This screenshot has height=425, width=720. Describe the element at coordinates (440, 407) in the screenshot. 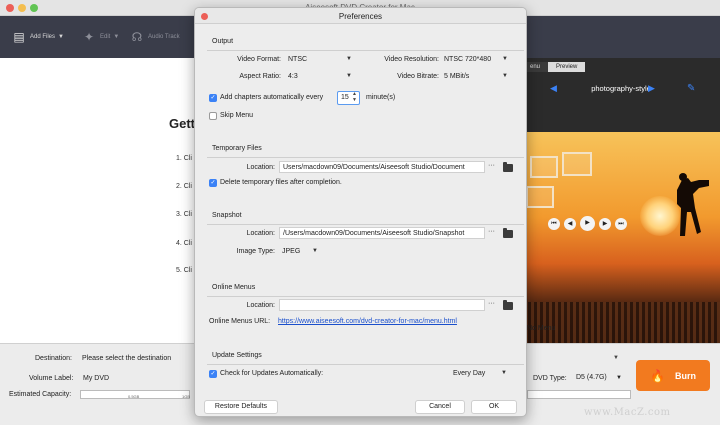

I see `cancel-button: Cancel` at that location.